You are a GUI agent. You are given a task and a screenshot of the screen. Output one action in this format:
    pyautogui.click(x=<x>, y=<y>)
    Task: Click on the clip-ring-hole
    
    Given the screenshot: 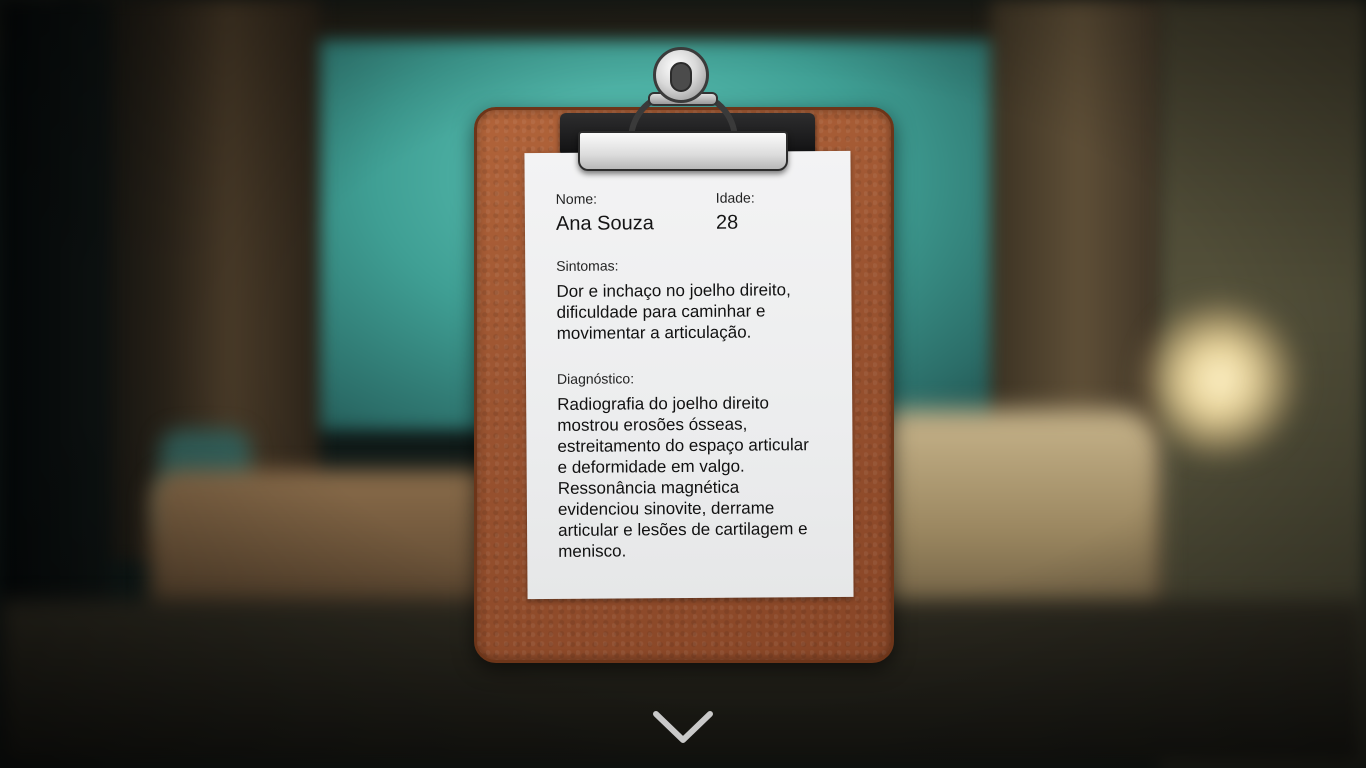 What is the action you would take?
    pyautogui.click(x=681, y=77)
    